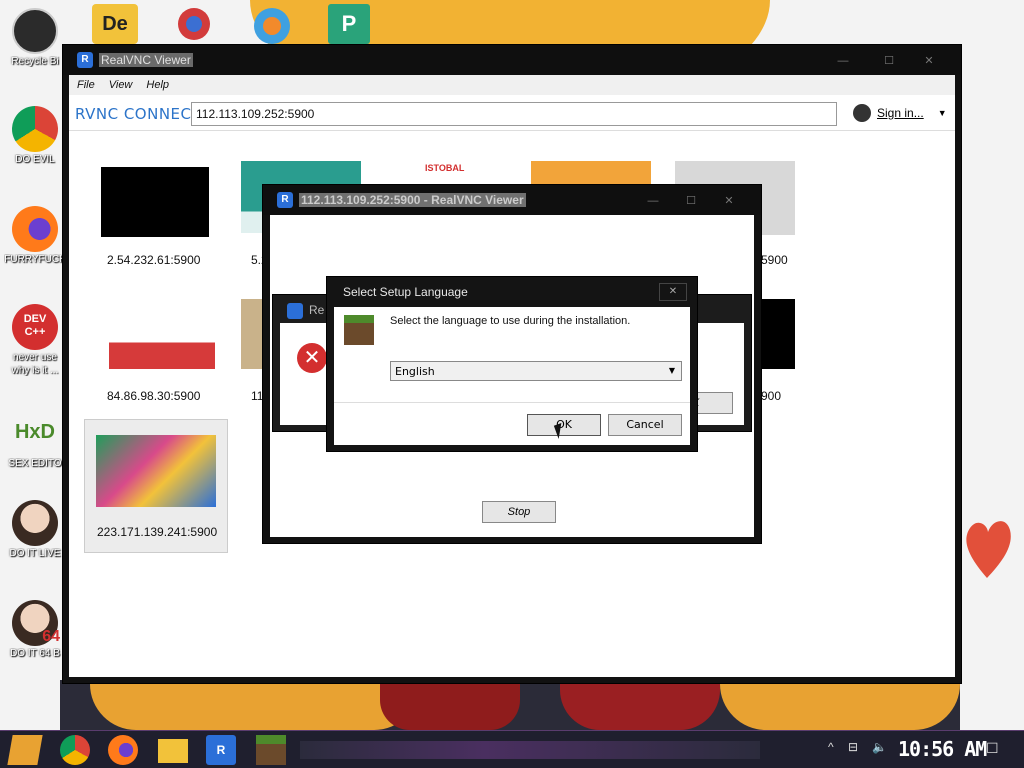 This screenshot has width=1024, height=768. Describe the element at coordinates (138, 114) in the screenshot. I see `rvnc-connect-logo: RVNC CONNECT` at that location.